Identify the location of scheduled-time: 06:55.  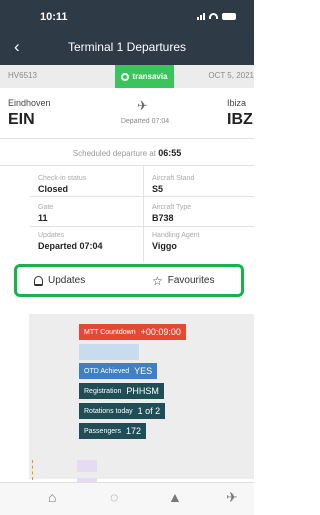
(170, 153).